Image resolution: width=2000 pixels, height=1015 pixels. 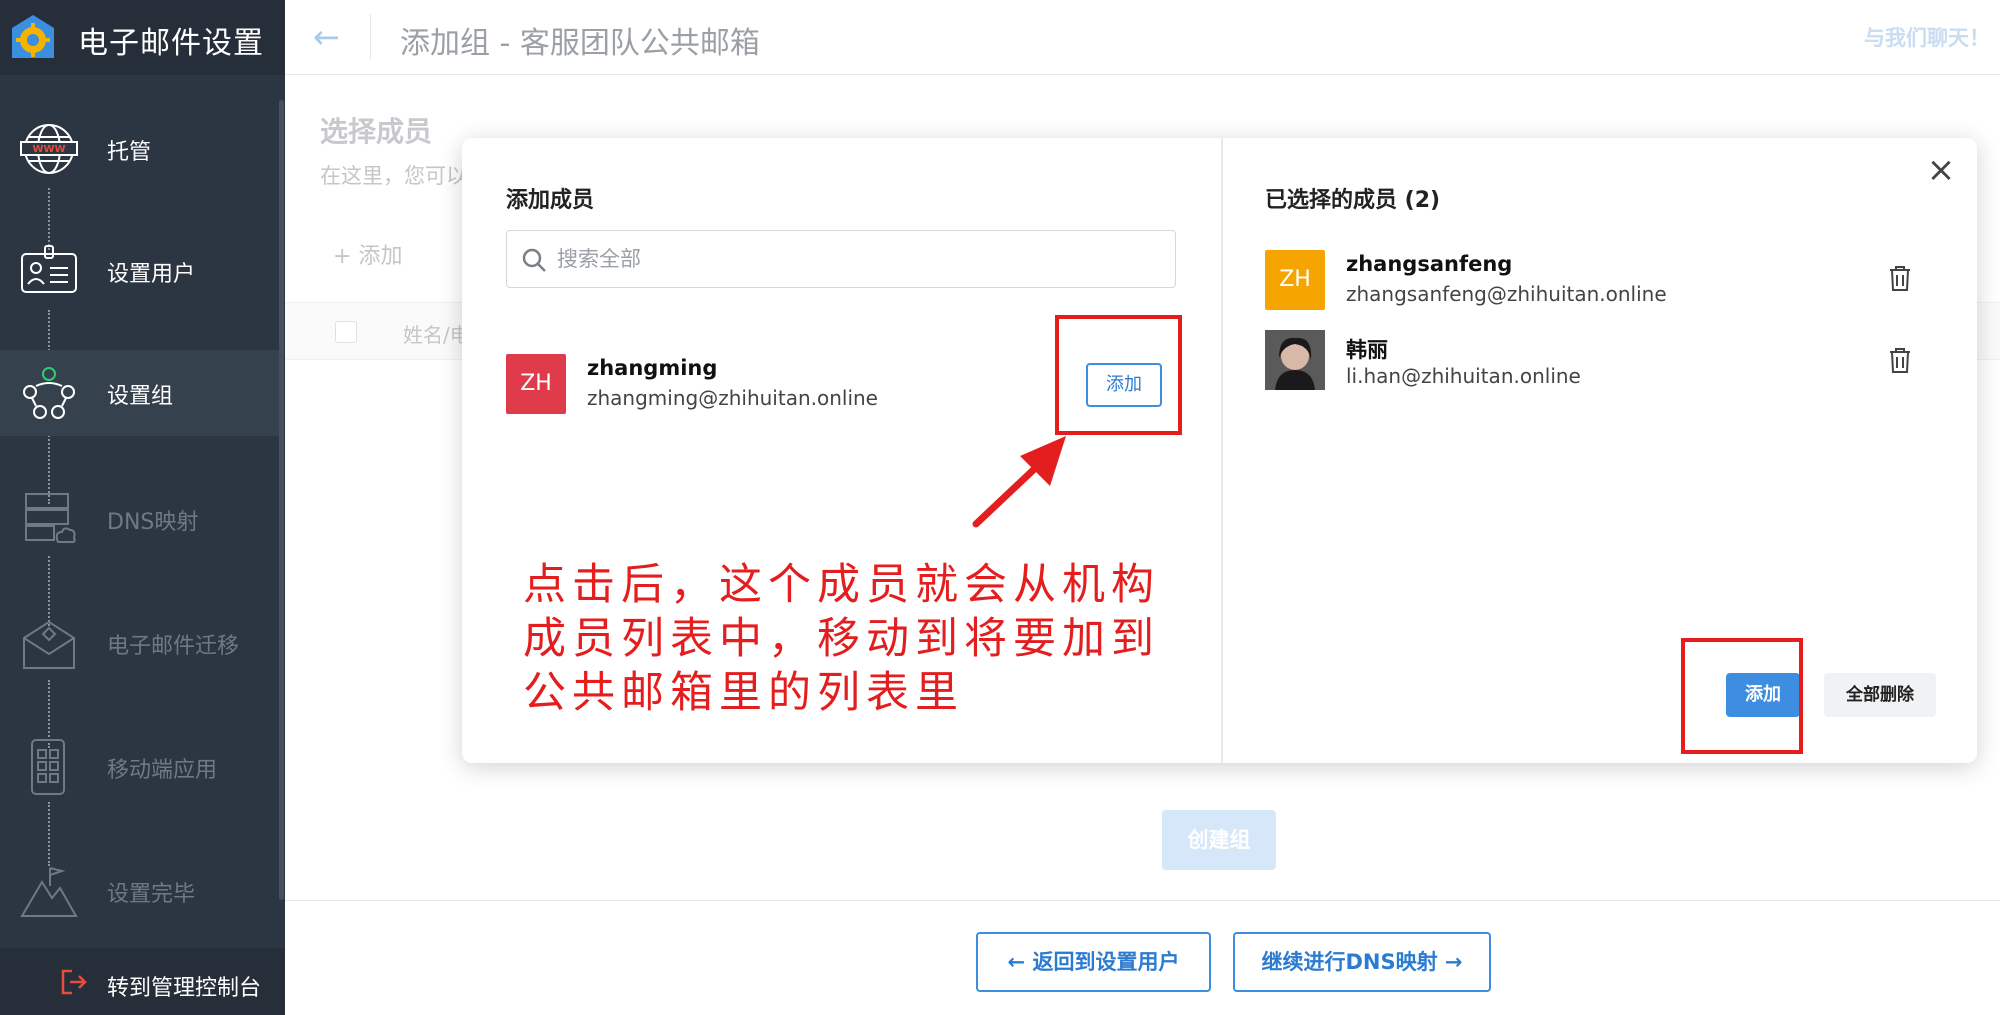 What do you see at coordinates (162, 770) in the screenshot?
I see `sidebar-item-label: 移动端应用` at bounding box center [162, 770].